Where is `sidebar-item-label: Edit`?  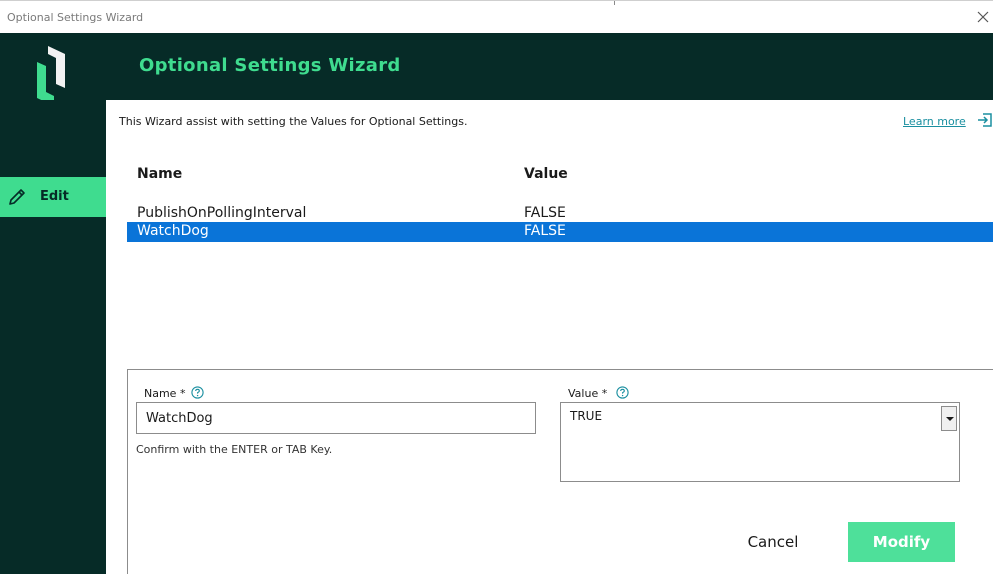 sidebar-item-label: Edit is located at coordinates (54, 196).